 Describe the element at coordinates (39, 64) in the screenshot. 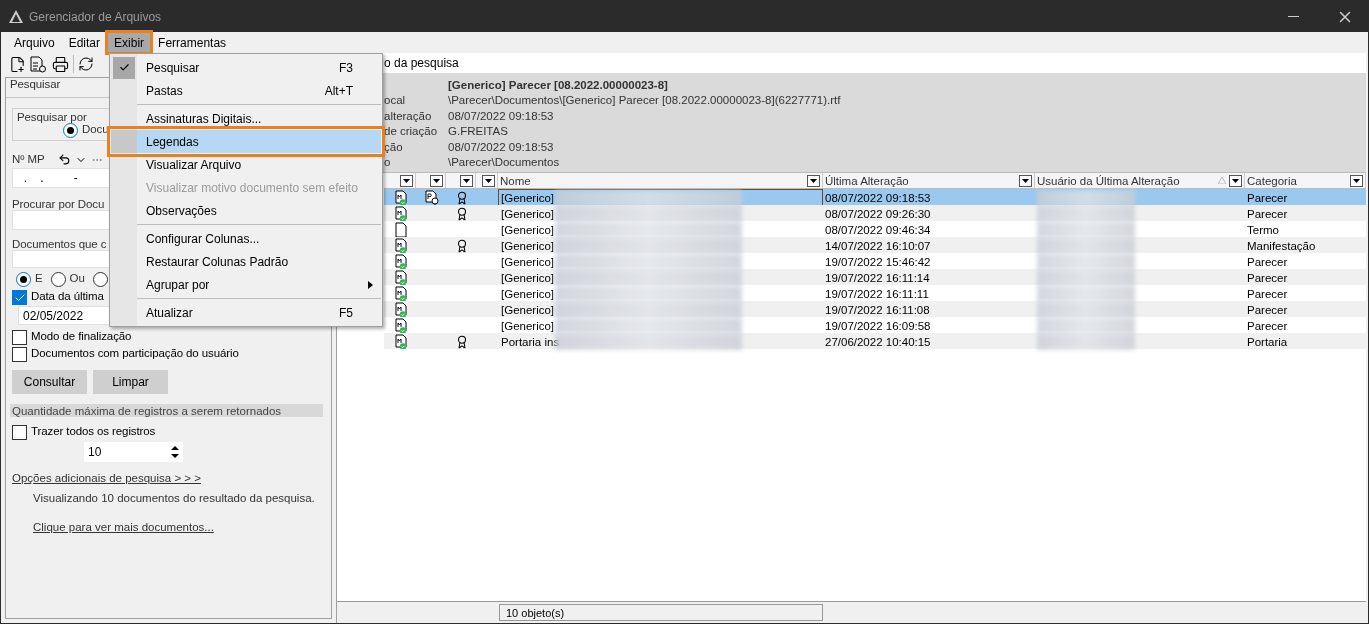

I see `document-link-icon` at that location.